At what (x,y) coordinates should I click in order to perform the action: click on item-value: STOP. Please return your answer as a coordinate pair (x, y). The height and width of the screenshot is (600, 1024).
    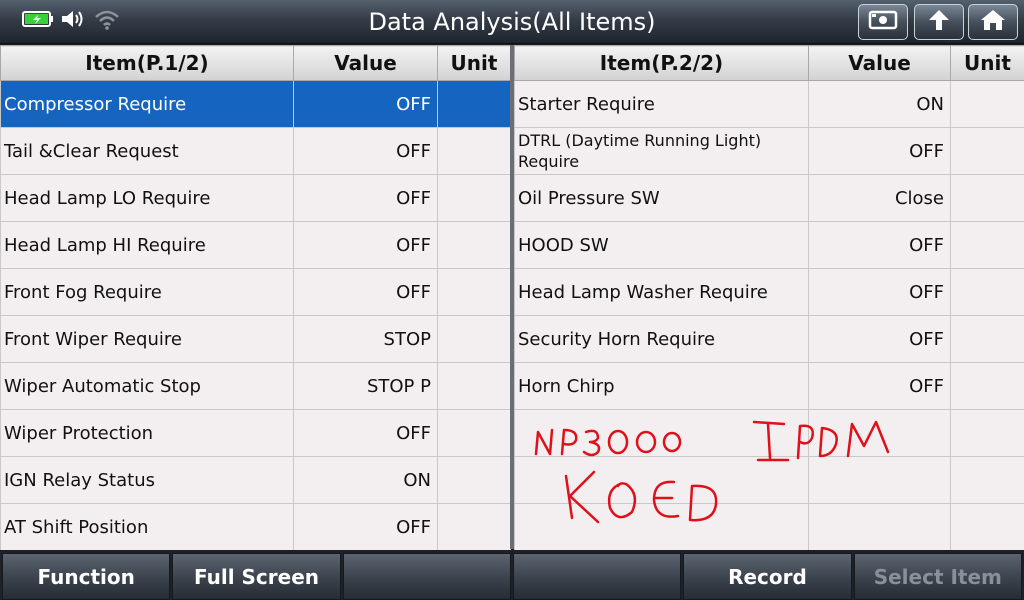
    Looking at the image, I should click on (365, 339).